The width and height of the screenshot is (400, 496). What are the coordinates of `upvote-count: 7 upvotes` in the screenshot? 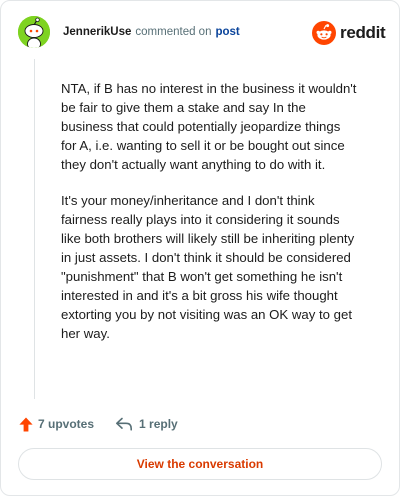 It's located at (66, 424).